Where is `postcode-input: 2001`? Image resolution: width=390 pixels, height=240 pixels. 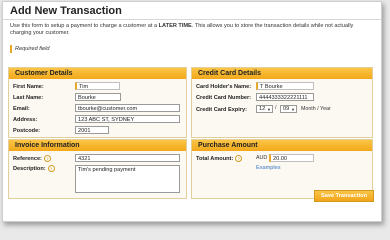
postcode-input: 2001 is located at coordinates (92, 130).